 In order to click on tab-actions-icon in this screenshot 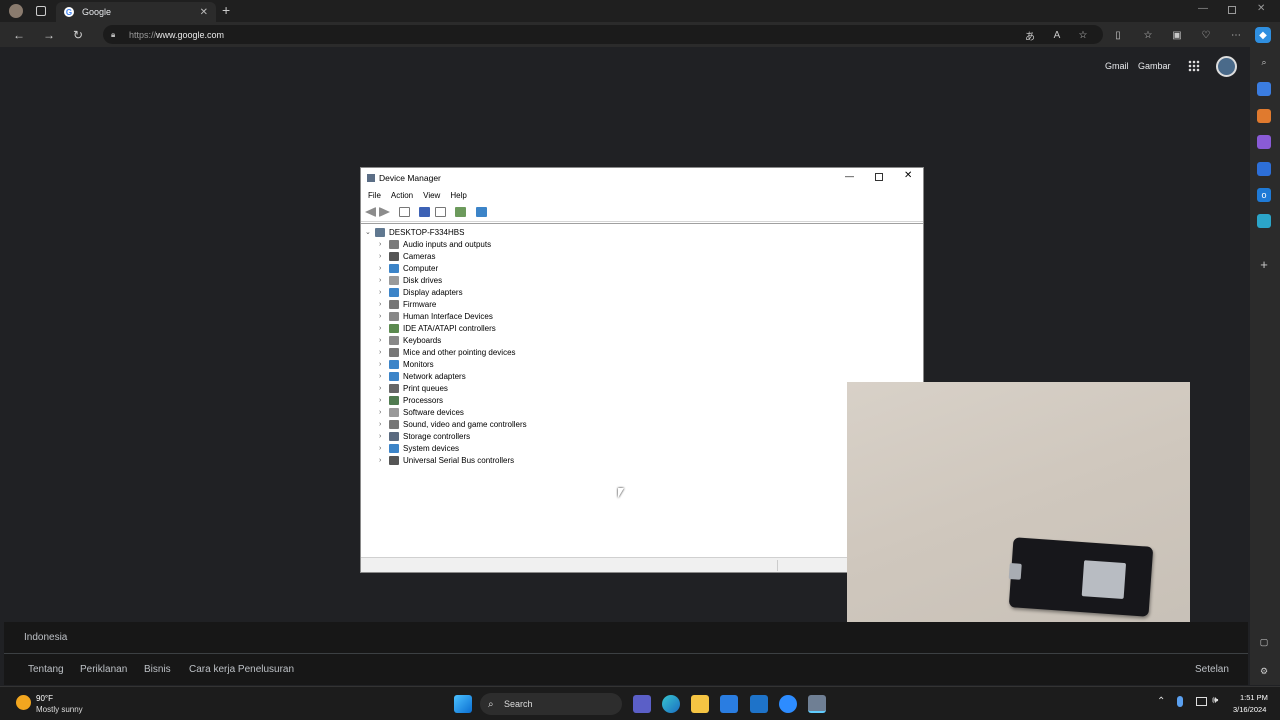, I will do `click(41, 11)`.